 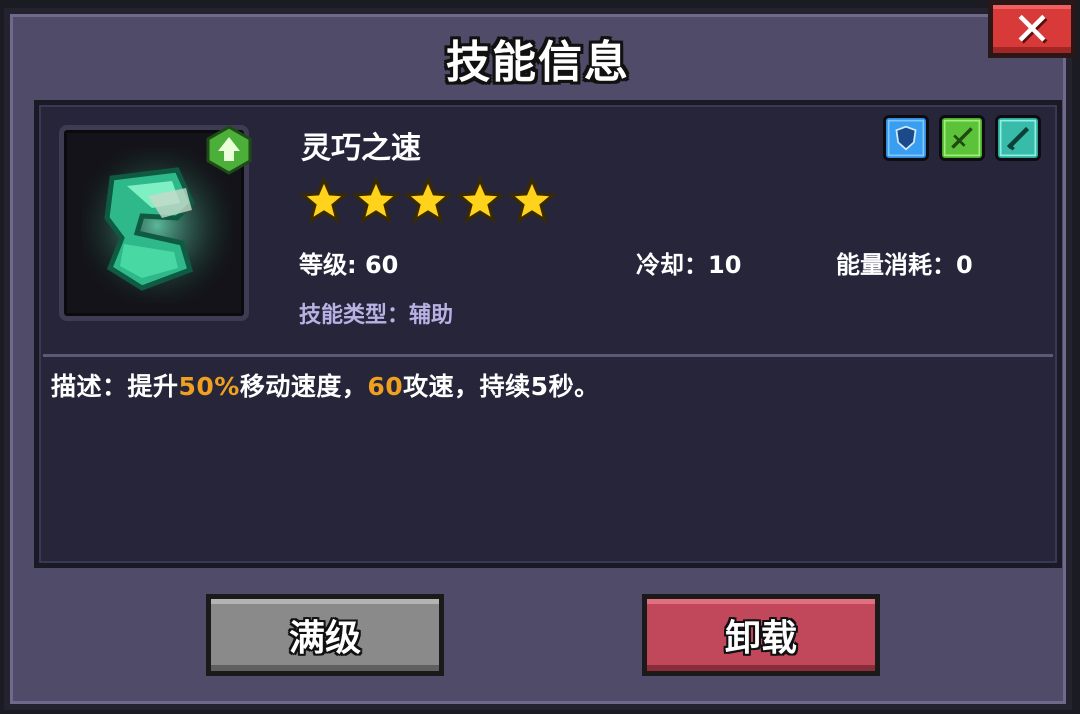 What do you see at coordinates (324, 638) in the screenshot?
I see `max-level-label: 满级` at bounding box center [324, 638].